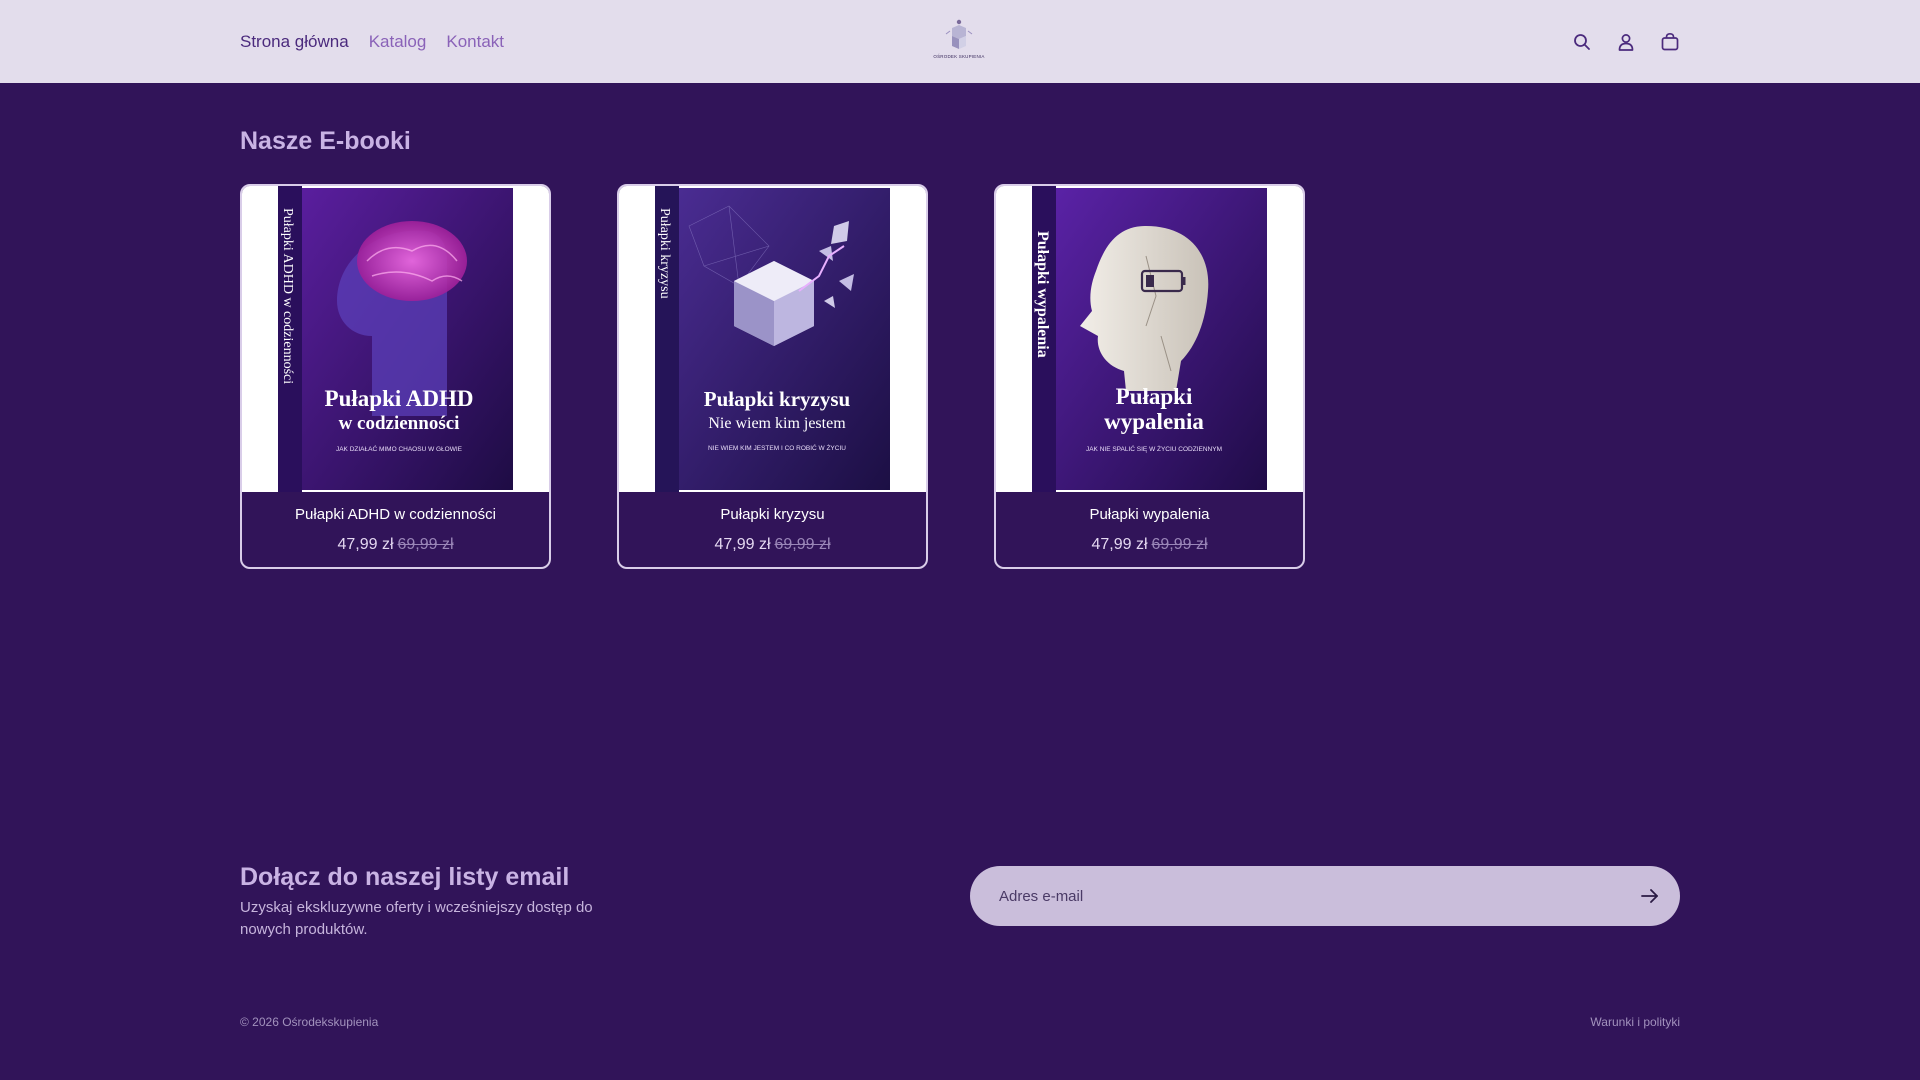 Image resolution: width=1920 pixels, height=1080 pixels. Describe the element at coordinates (309, 1022) in the screenshot. I see `copyright: © 2026 Ośrodekskupienia` at that location.